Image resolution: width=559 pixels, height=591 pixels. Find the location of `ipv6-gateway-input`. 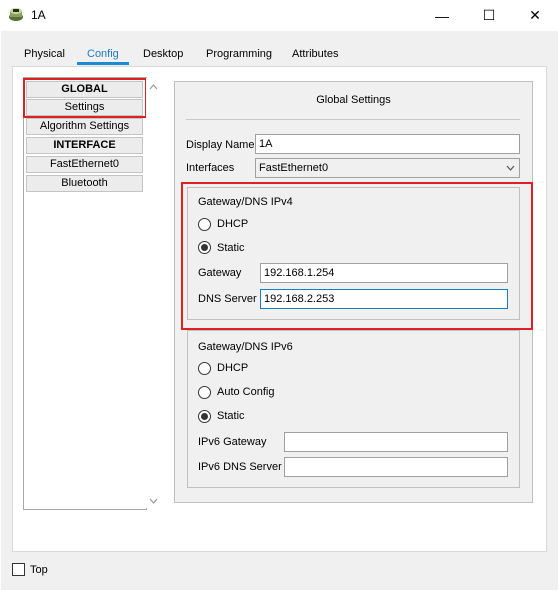

ipv6-gateway-input is located at coordinates (396, 442).